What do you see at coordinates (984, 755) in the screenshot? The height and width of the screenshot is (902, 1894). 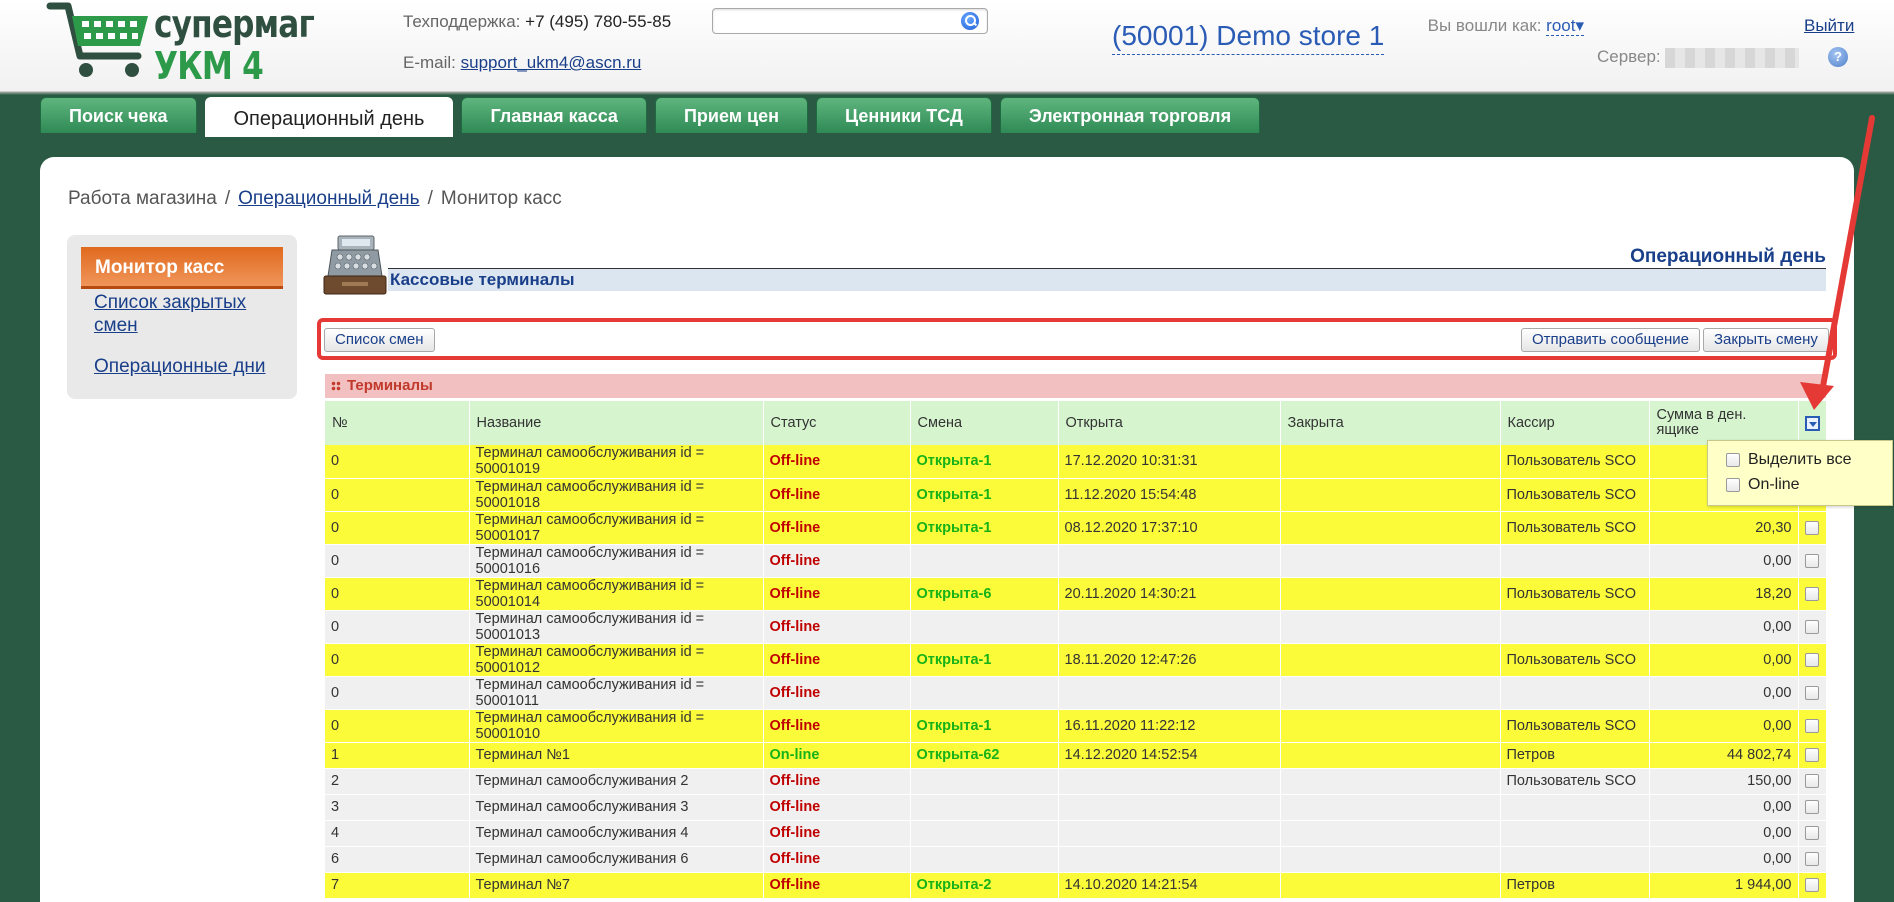 I see `cell-shift: Открыта-62` at bounding box center [984, 755].